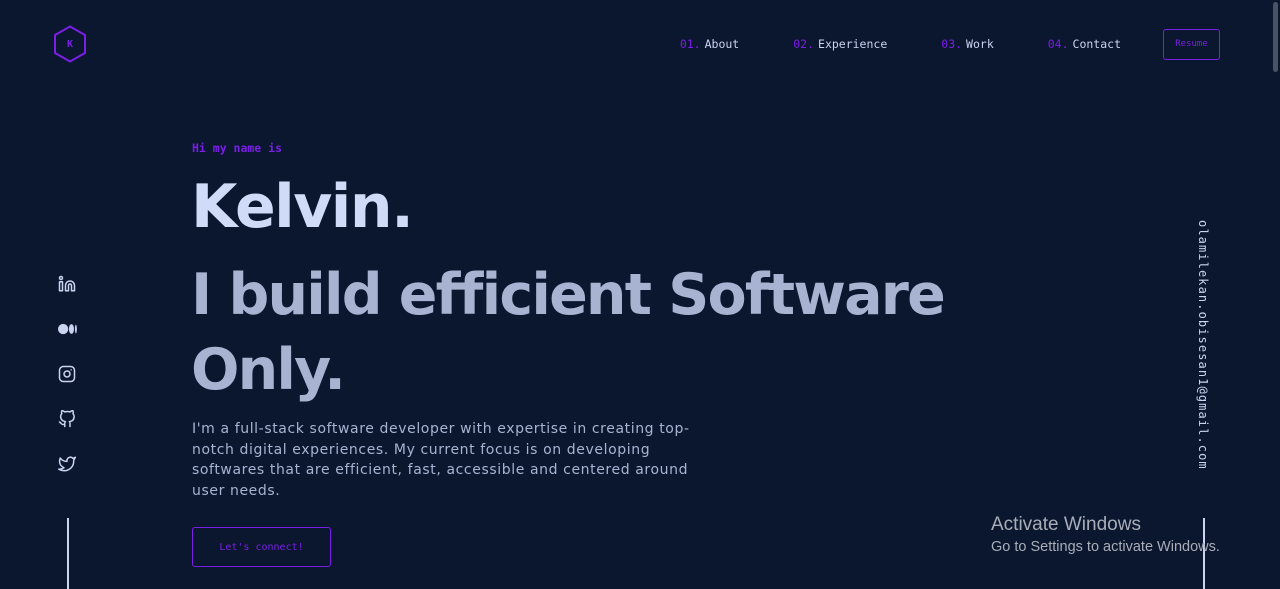 This screenshot has height=589, width=1280. I want to click on linkedin-link, so click(67, 284).